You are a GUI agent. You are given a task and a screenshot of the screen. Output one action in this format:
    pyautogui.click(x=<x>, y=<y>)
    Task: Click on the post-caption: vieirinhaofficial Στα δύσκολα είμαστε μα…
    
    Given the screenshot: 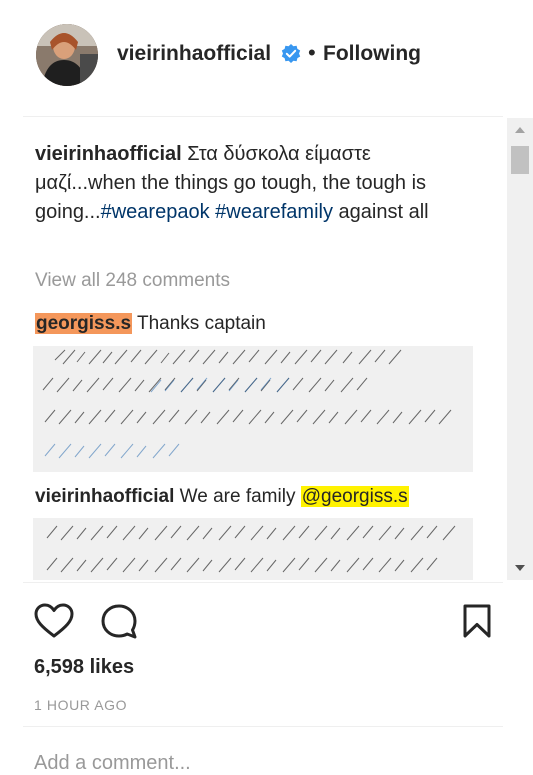 What is the action you would take?
    pyautogui.click(x=255, y=183)
    